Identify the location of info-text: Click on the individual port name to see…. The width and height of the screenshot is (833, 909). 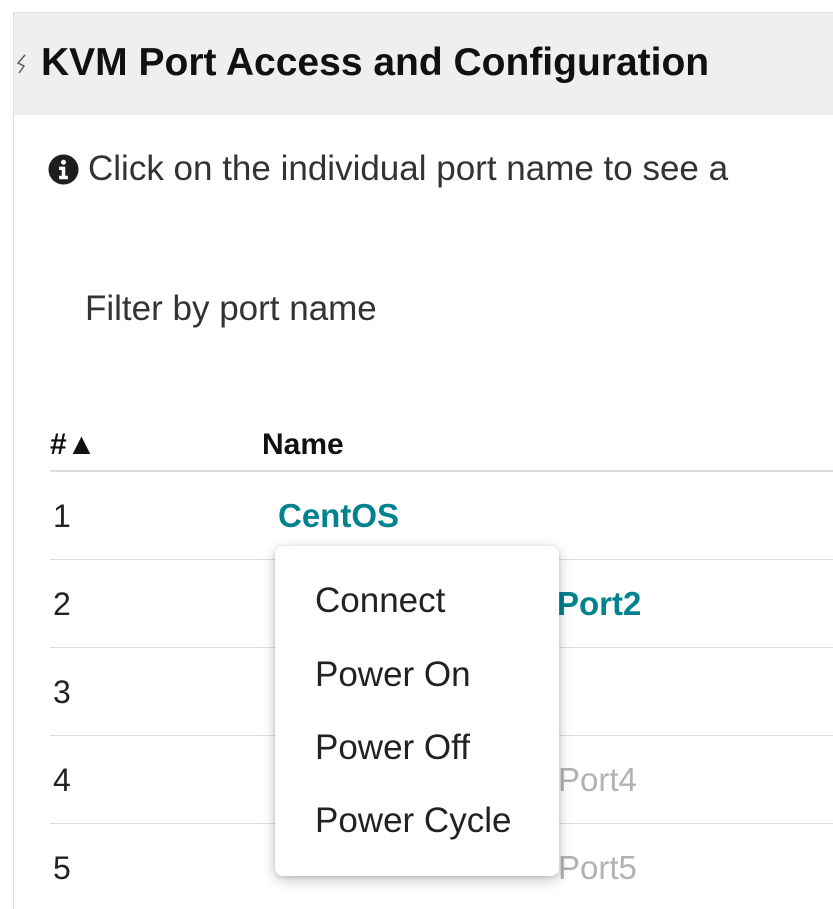
(408, 168).